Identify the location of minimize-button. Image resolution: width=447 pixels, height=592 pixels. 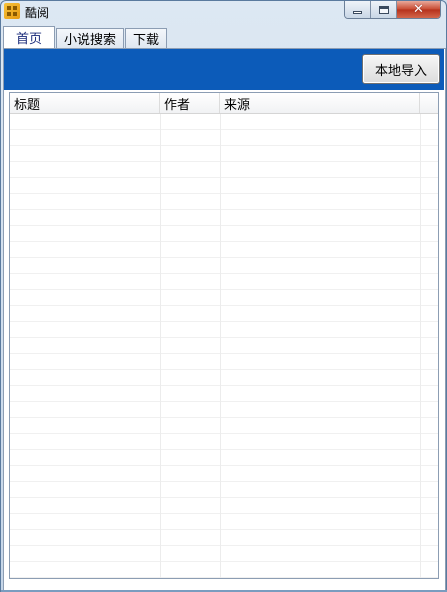
(358, 9).